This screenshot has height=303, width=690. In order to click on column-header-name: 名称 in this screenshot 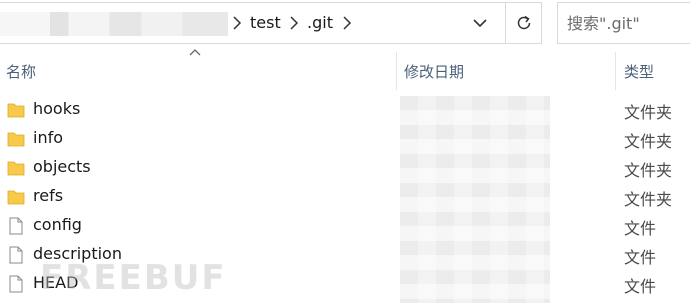, I will do `click(198, 72)`.